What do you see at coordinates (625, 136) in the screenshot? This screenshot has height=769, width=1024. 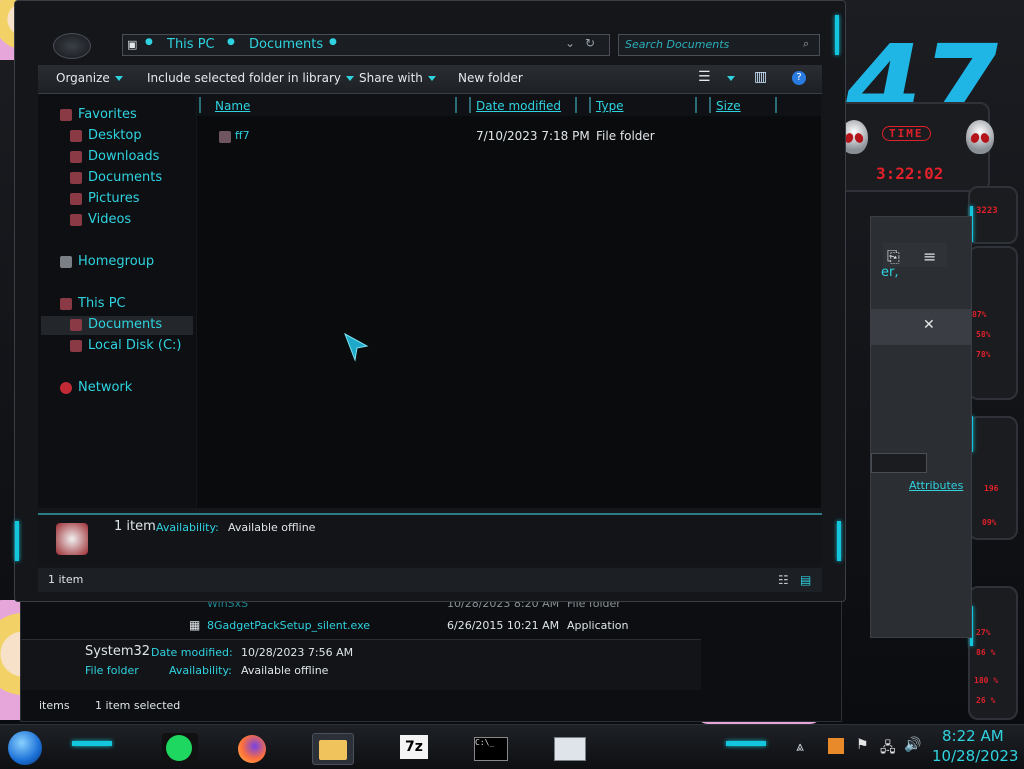 I see `file-type: File folder` at bounding box center [625, 136].